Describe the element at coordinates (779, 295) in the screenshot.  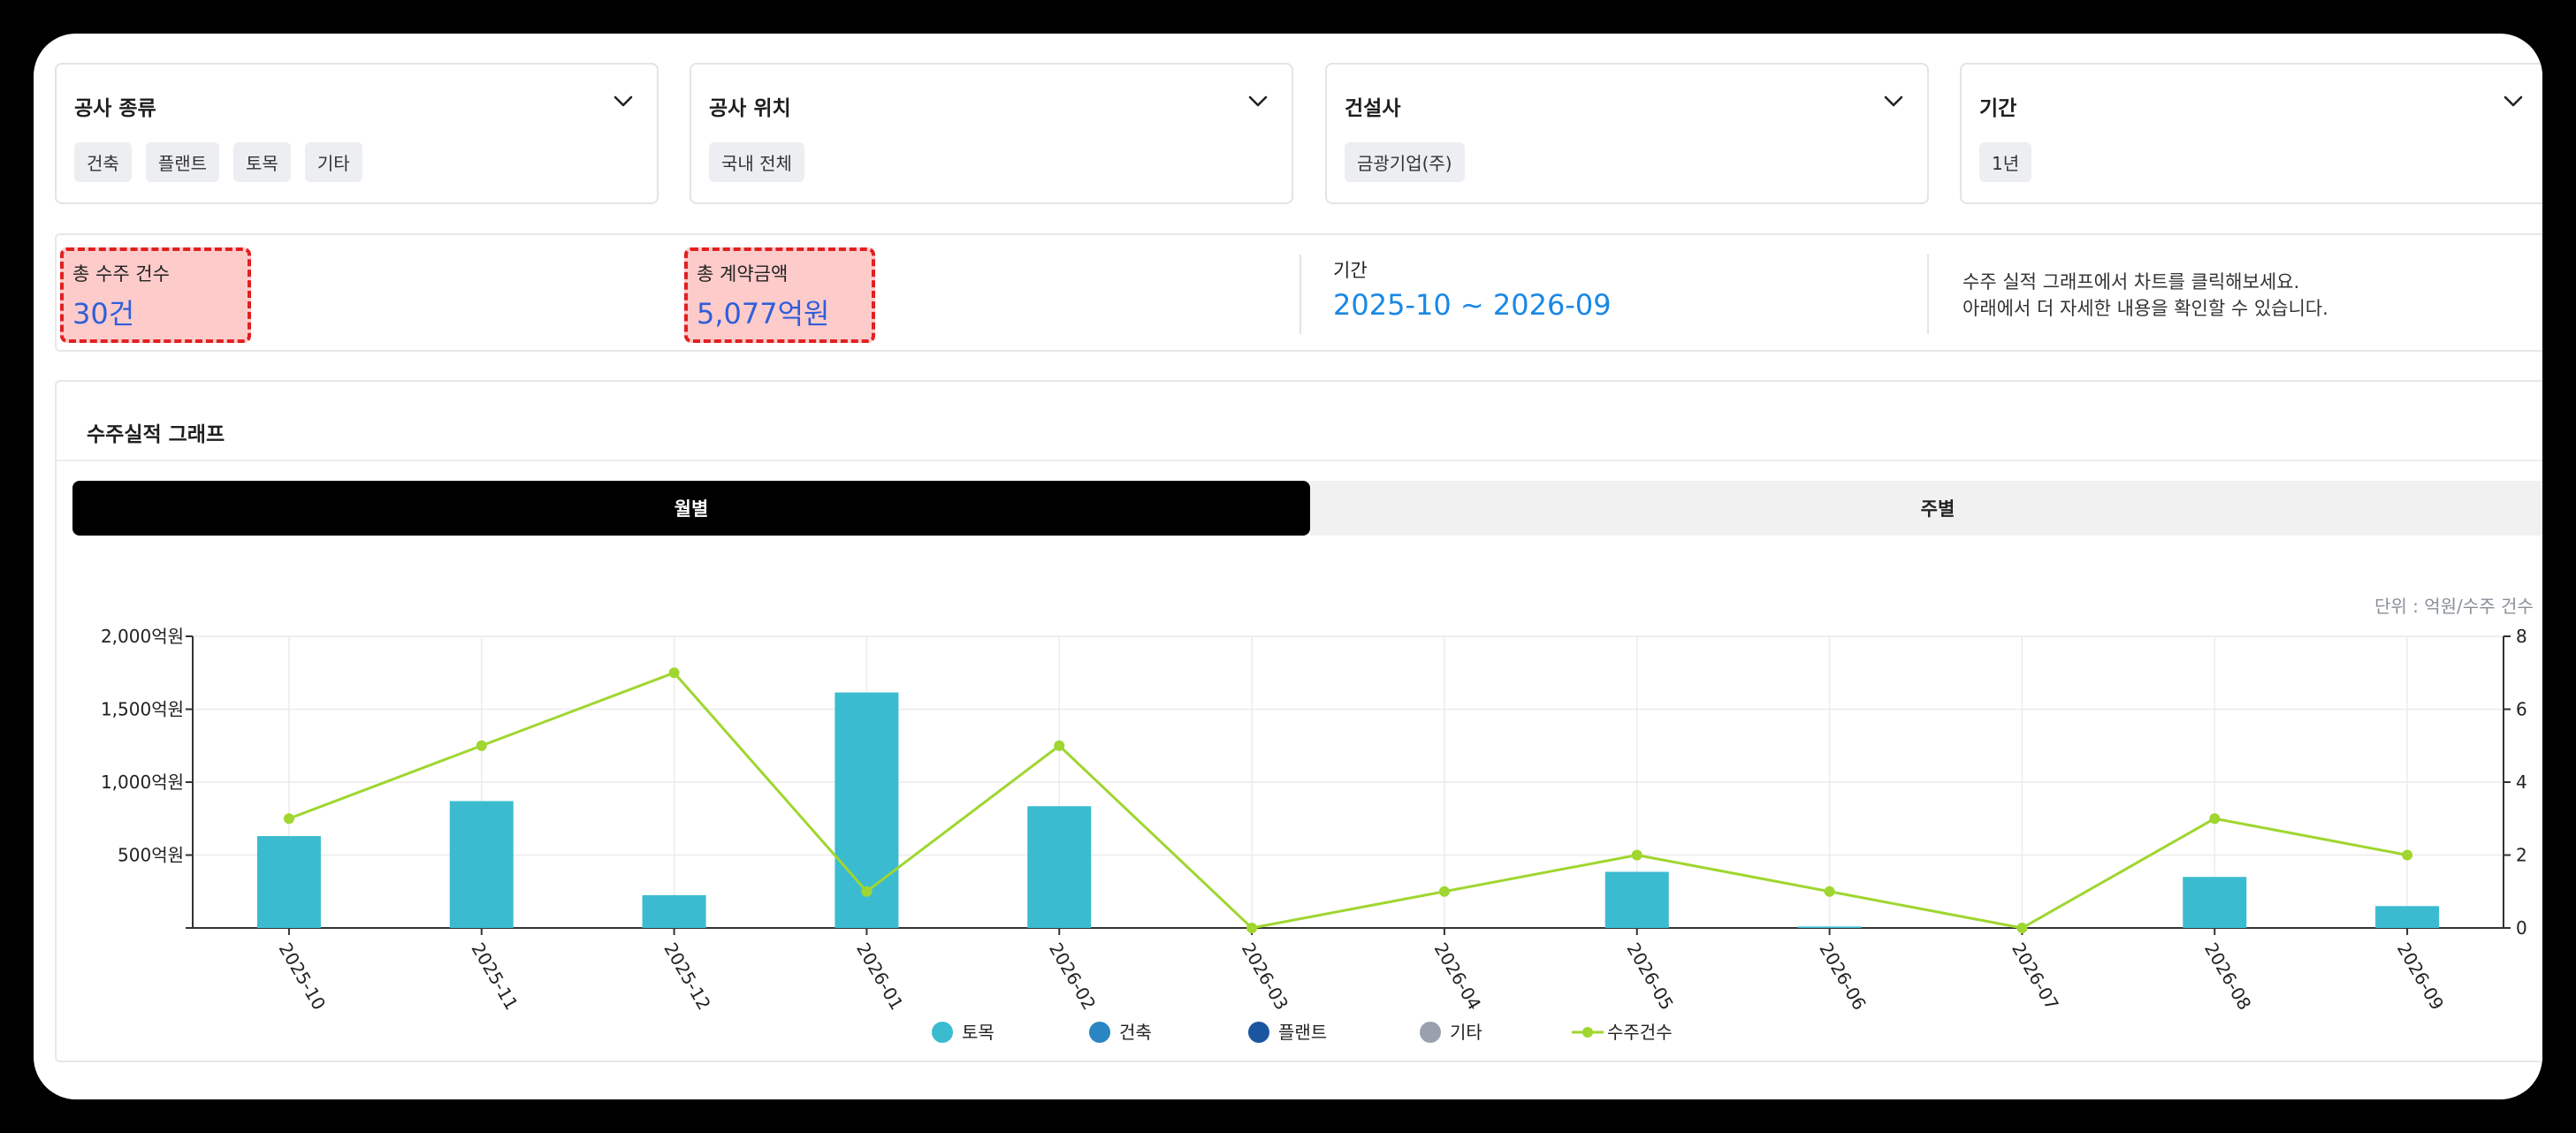
I see `total-amount-box: 총 계약금액 5,077억원` at that location.